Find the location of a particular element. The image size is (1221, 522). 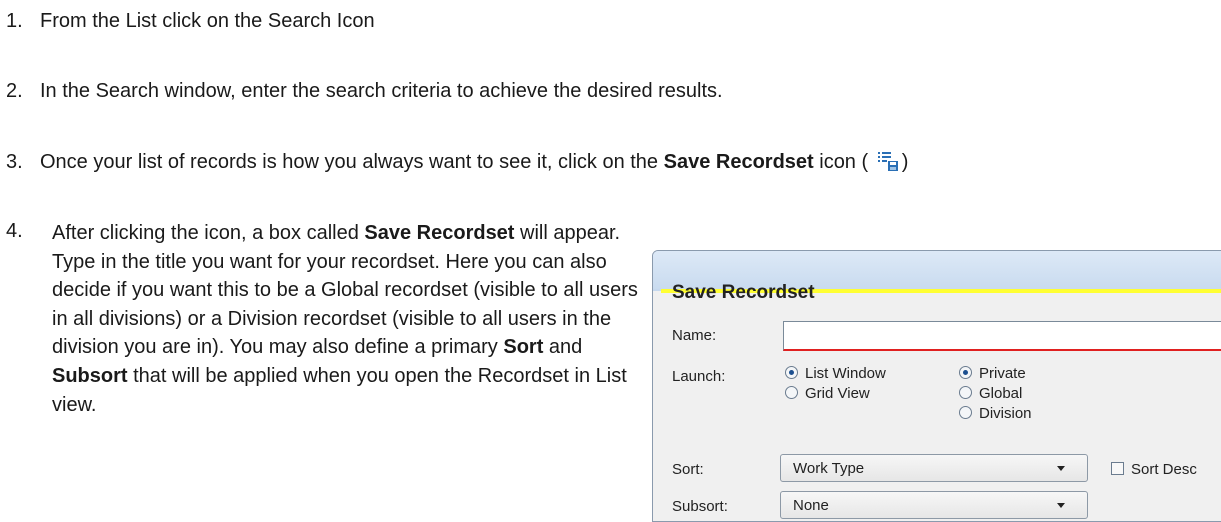

step-text: ) is located at coordinates (905, 162).